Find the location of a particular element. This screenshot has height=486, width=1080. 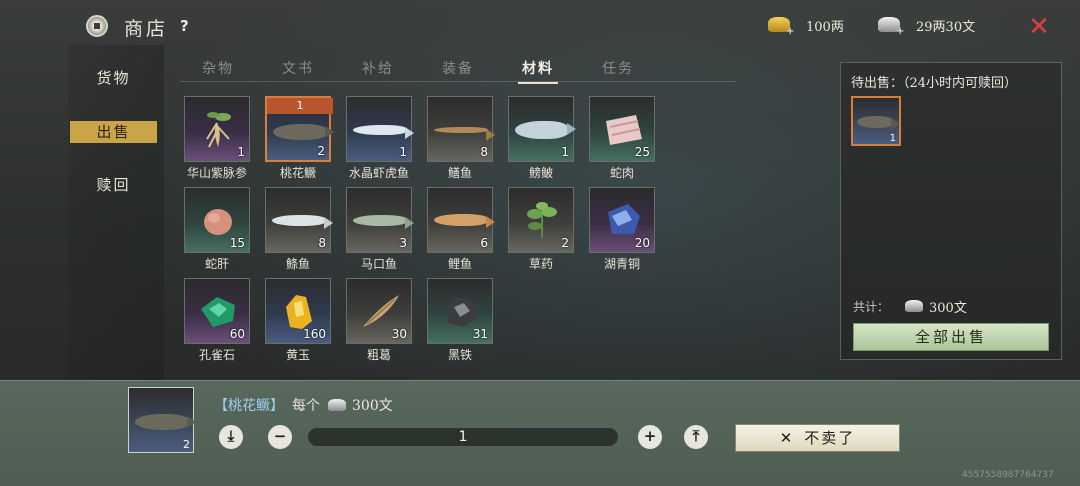

item-tile: 20 is located at coordinates (622, 220).